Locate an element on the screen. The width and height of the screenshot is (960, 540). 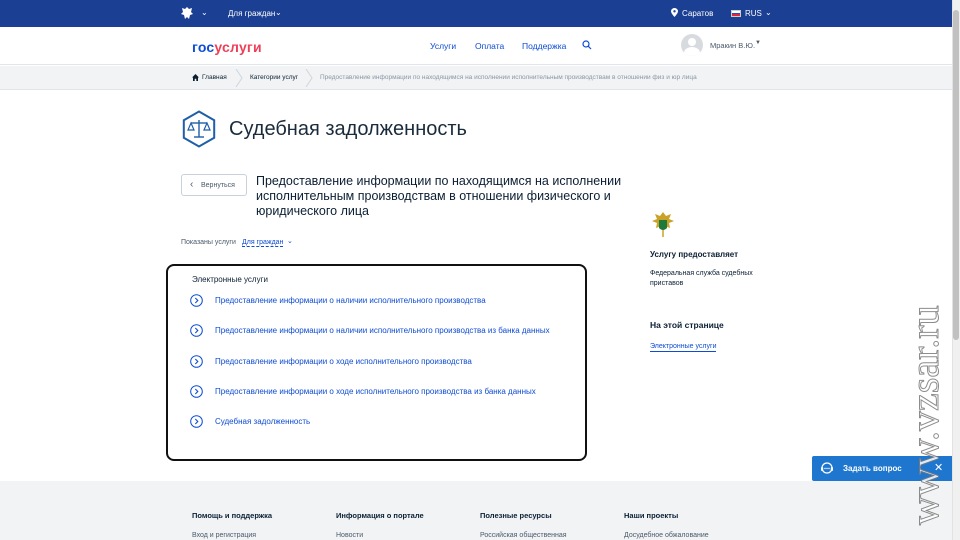
gosuslugi-logo: госуслуги is located at coordinates (227, 47).